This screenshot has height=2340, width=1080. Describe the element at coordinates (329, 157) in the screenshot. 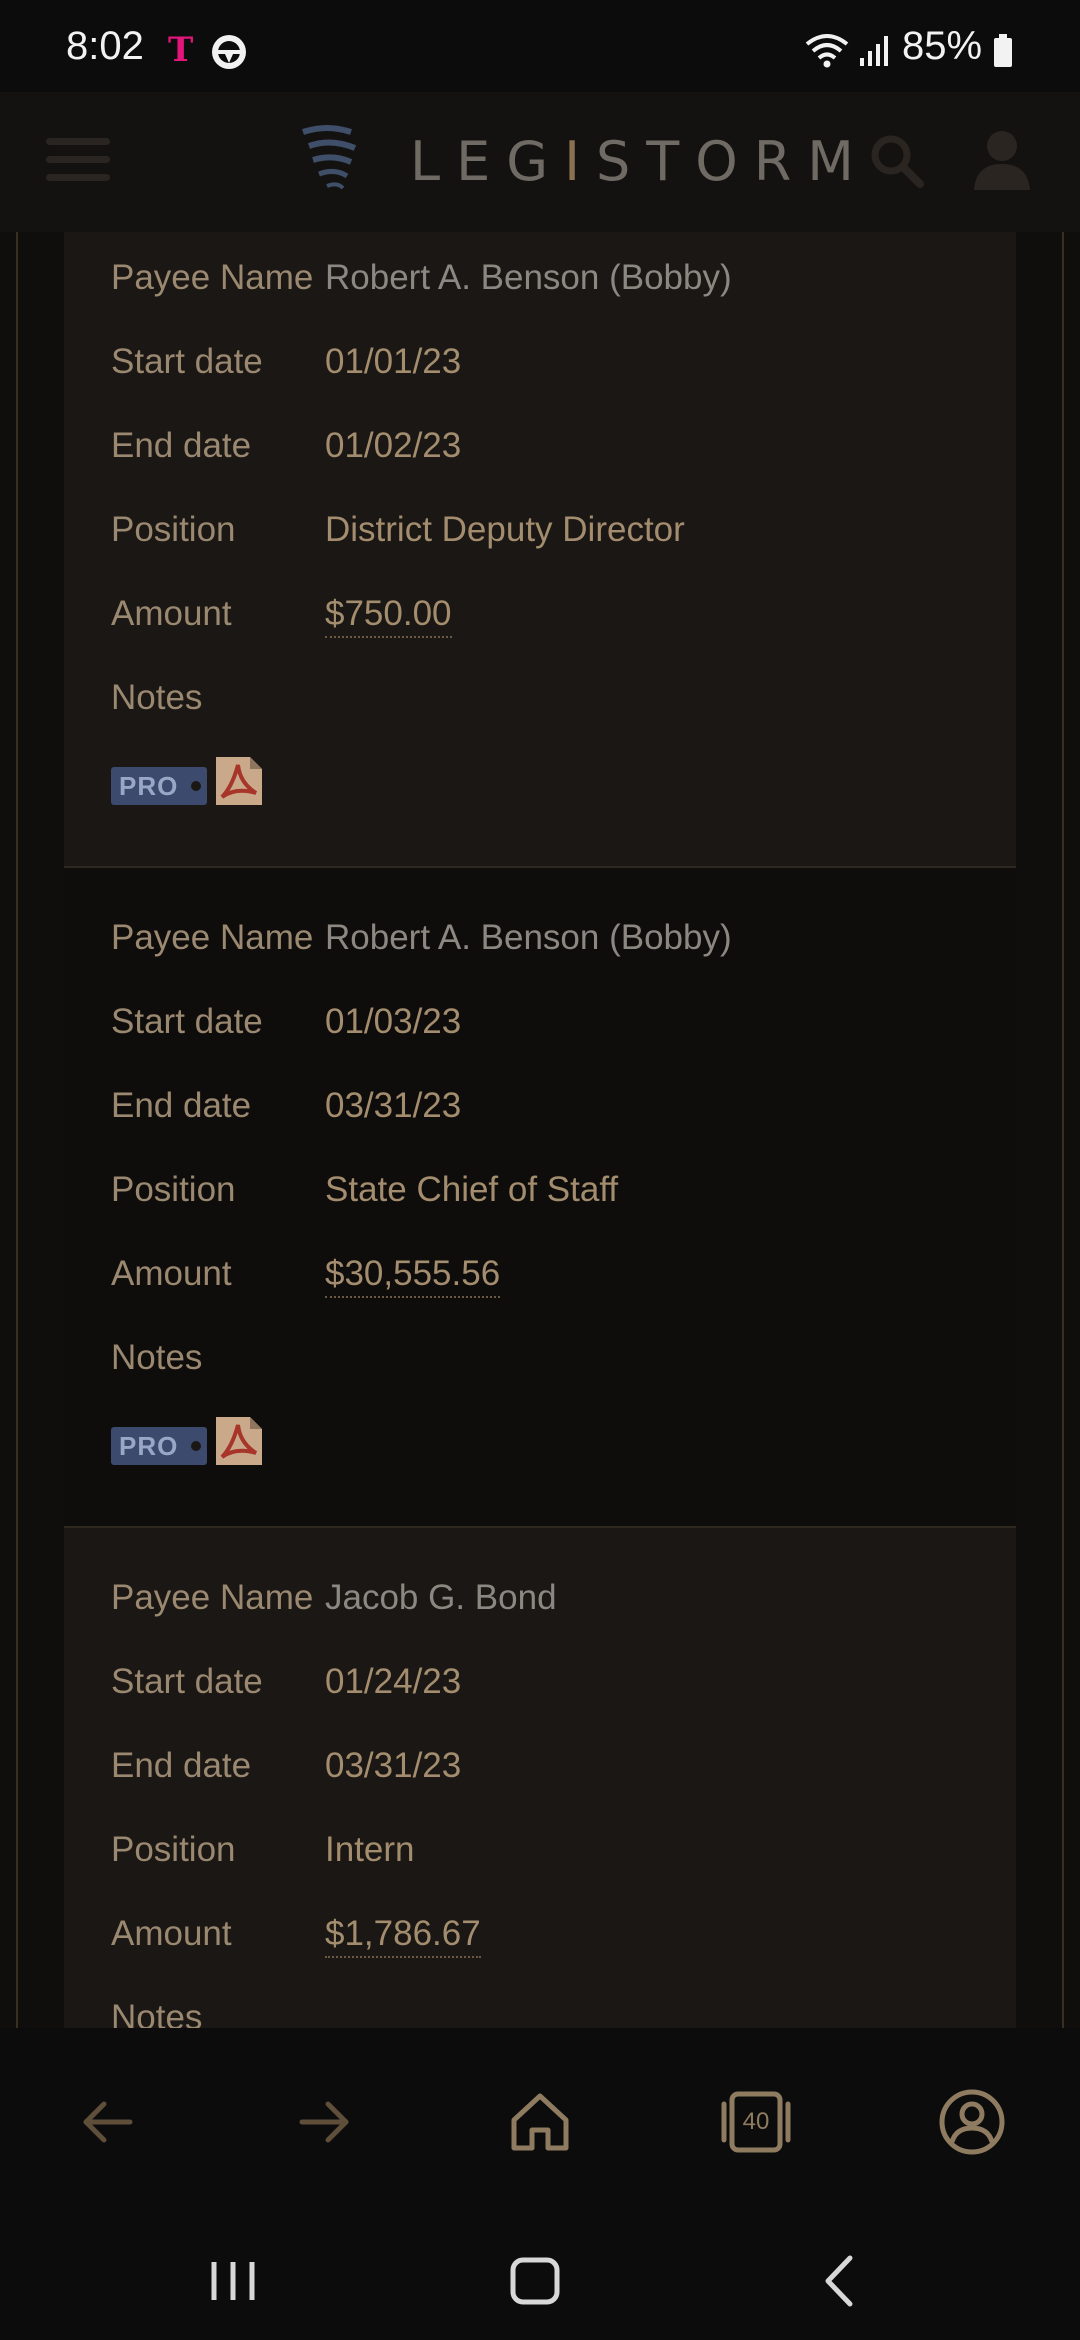

I see `legistorm-logo-icon` at that location.